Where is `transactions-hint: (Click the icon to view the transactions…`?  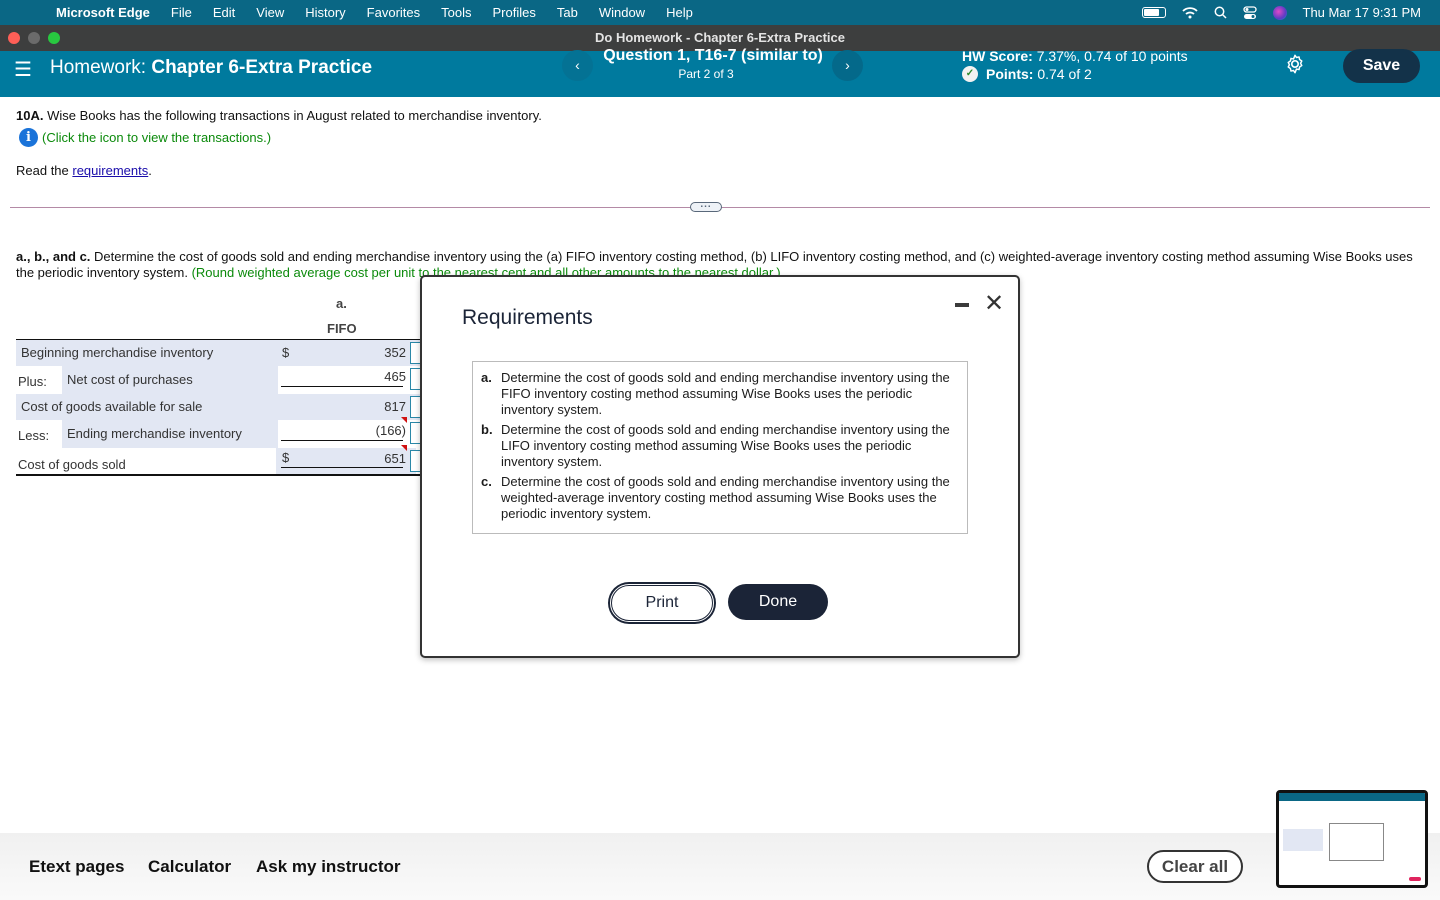 transactions-hint: (Click the icon to view the transactions… is located at coordinates (157, 137).